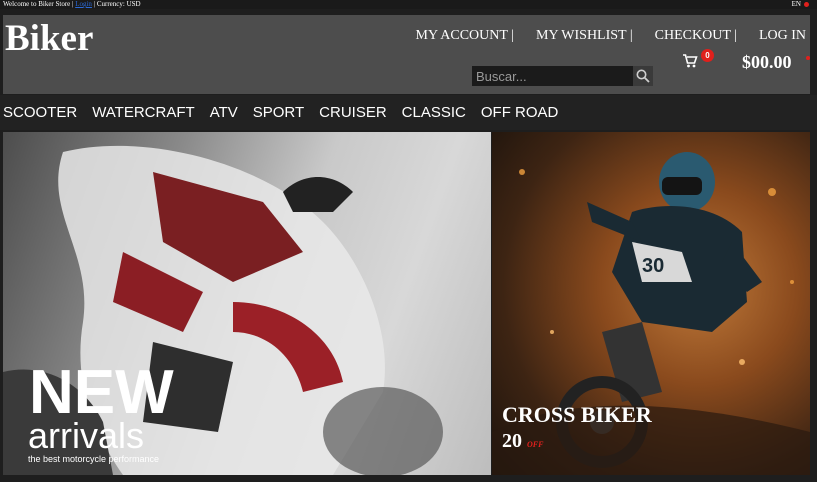  What do you see at coordinates (808, 58) in the screenshot?
I see `cart-indicator-dot` at bounding box center [808, 58].